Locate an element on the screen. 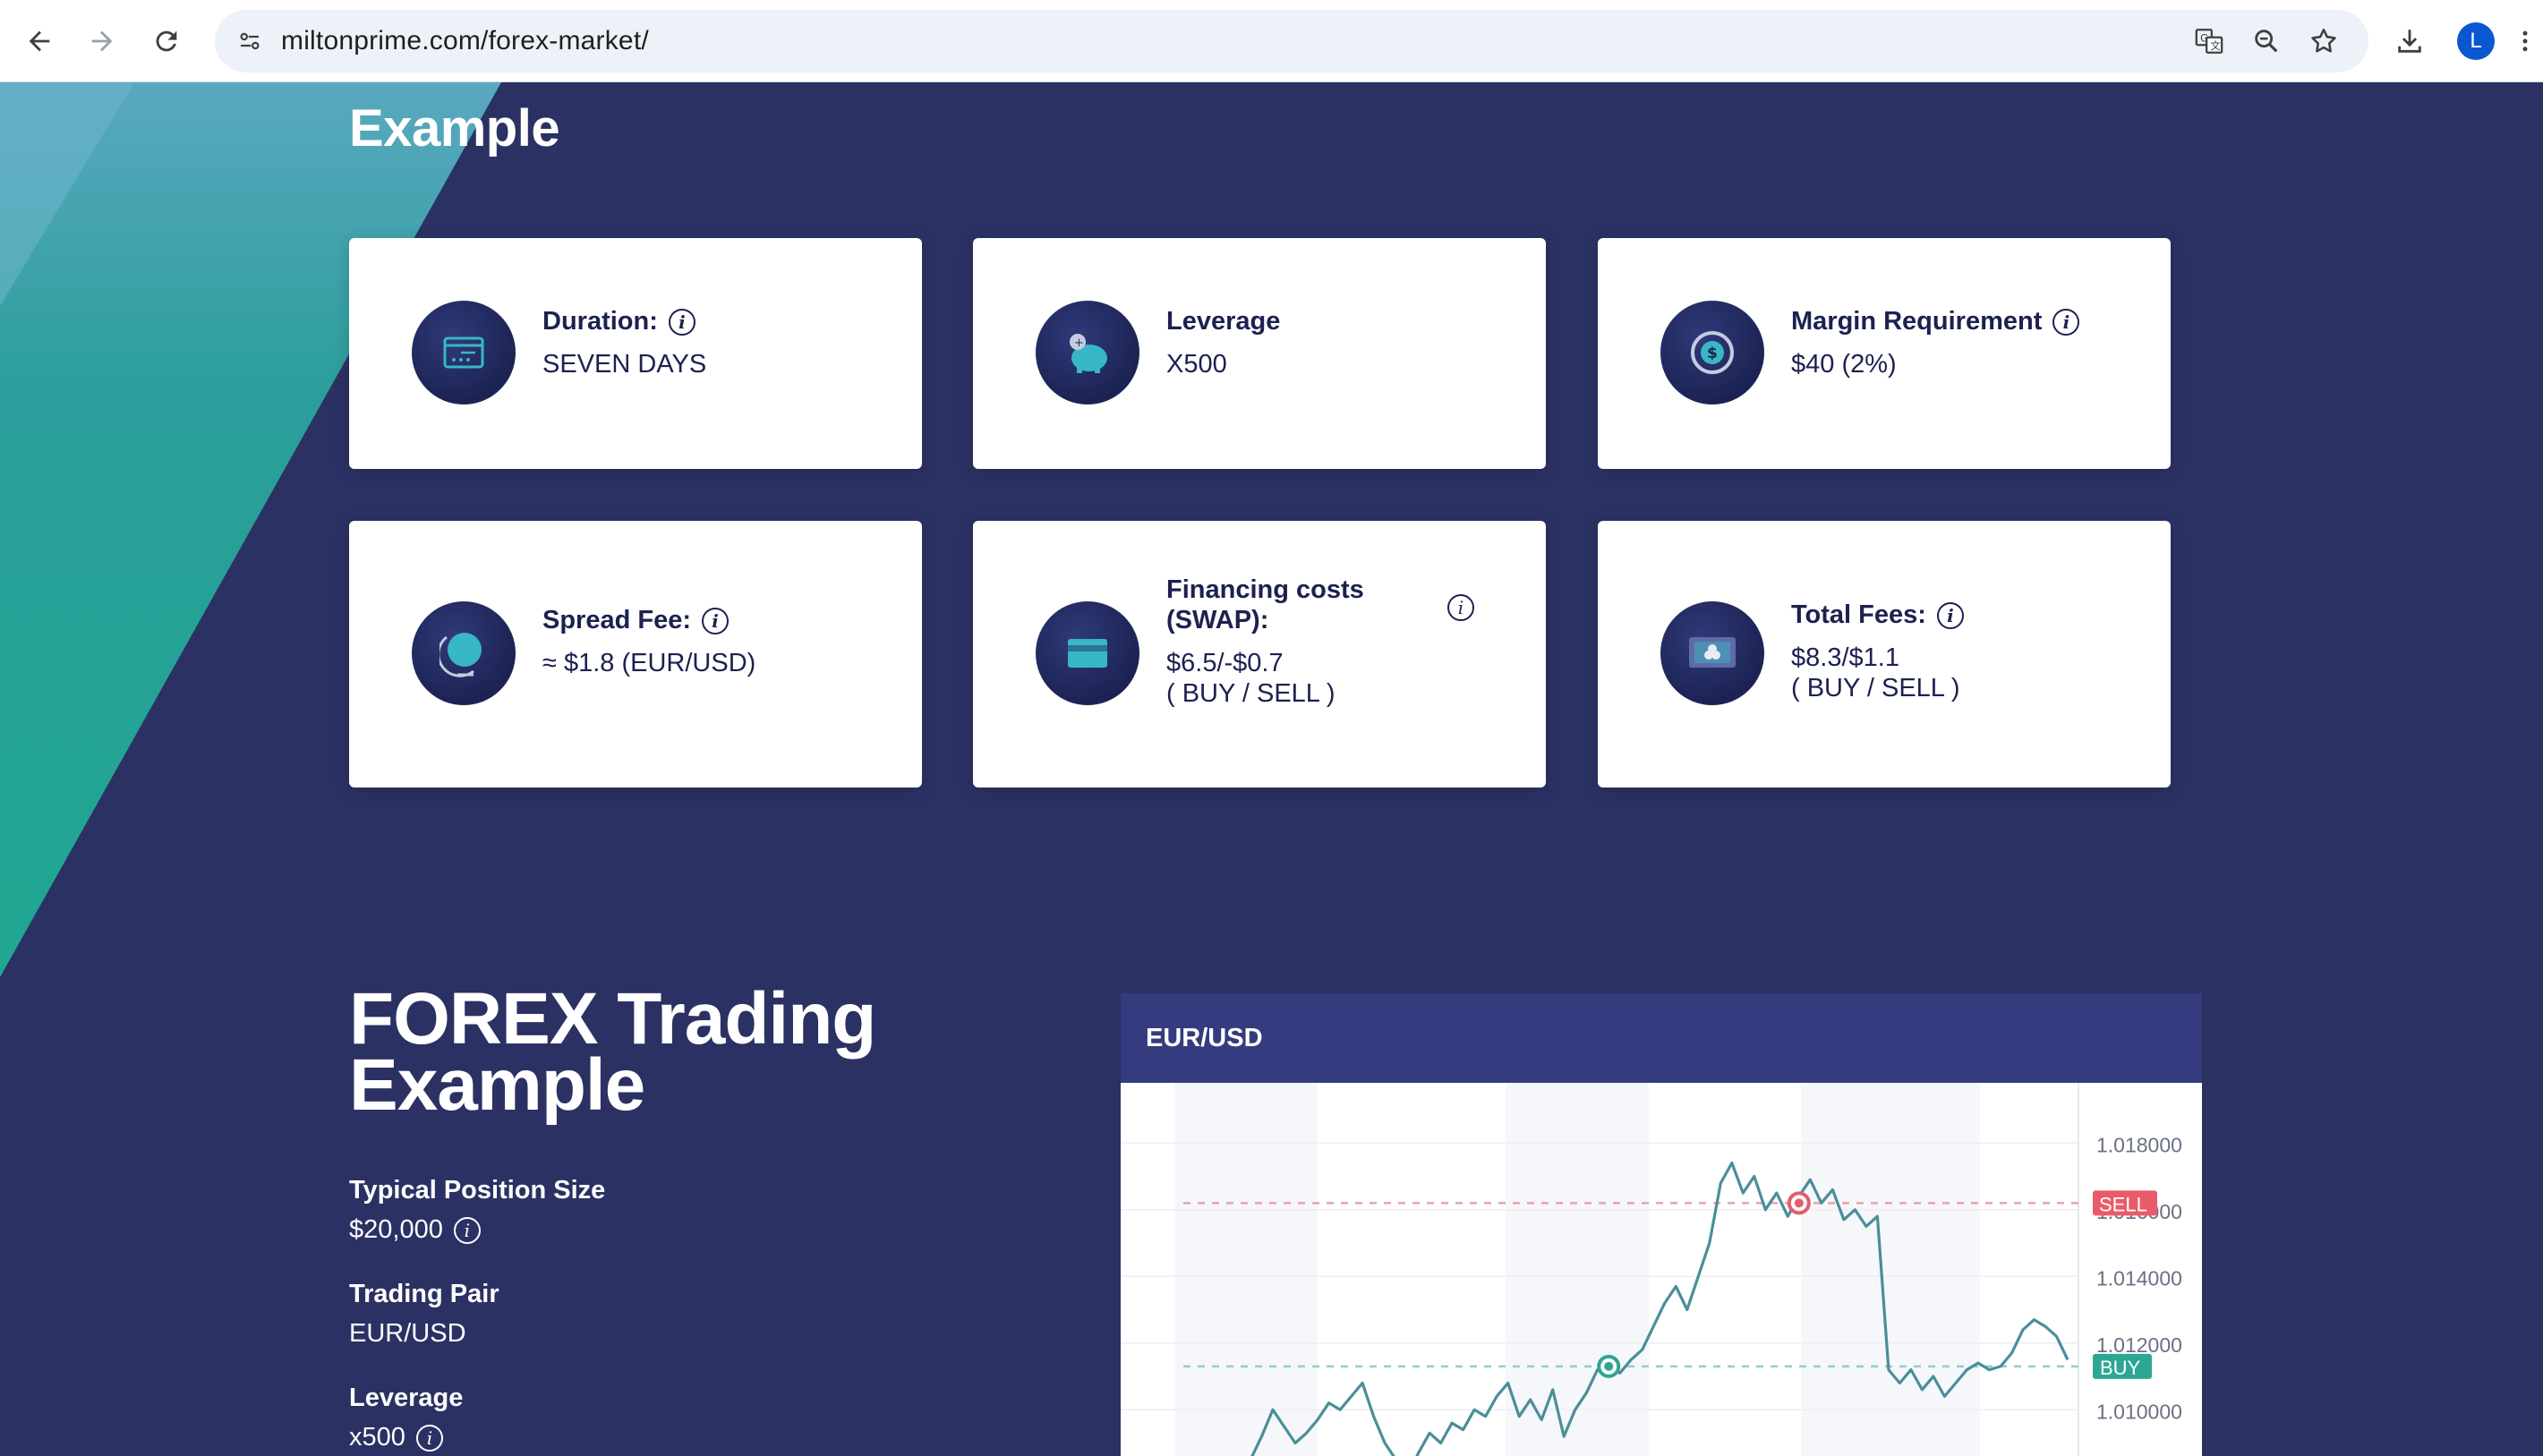 The image size is (2543, 1456). forward-button is located at coordinates (102, 41).